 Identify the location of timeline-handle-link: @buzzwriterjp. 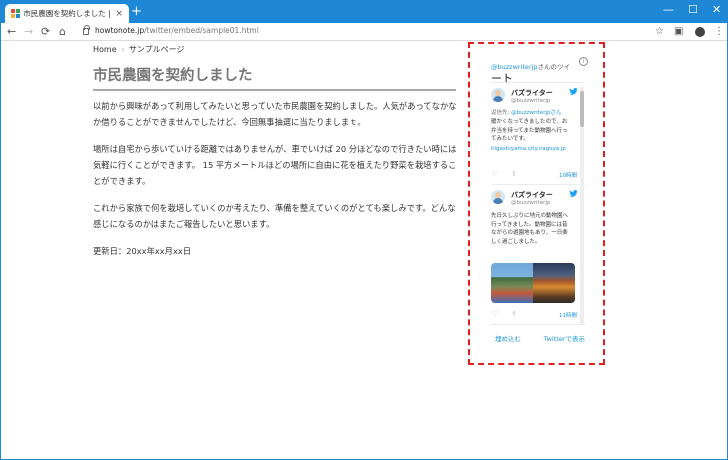
(514, 67).